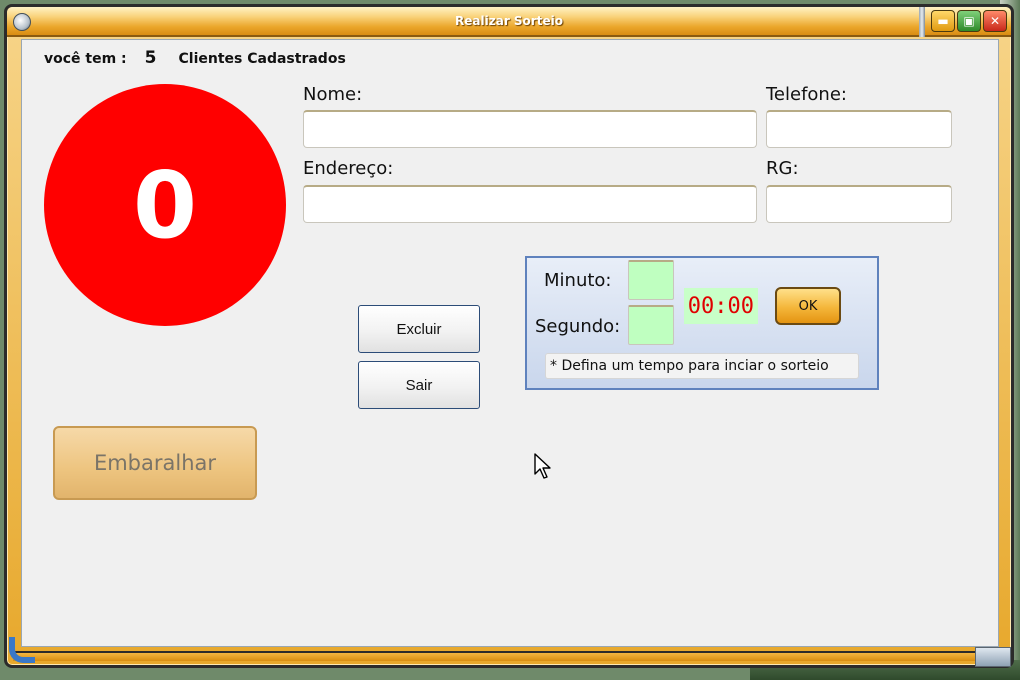  What do you see at coordinates (150, 58) in the screenshot?
I see `client-count: 5` at bounding box center [150, 58].